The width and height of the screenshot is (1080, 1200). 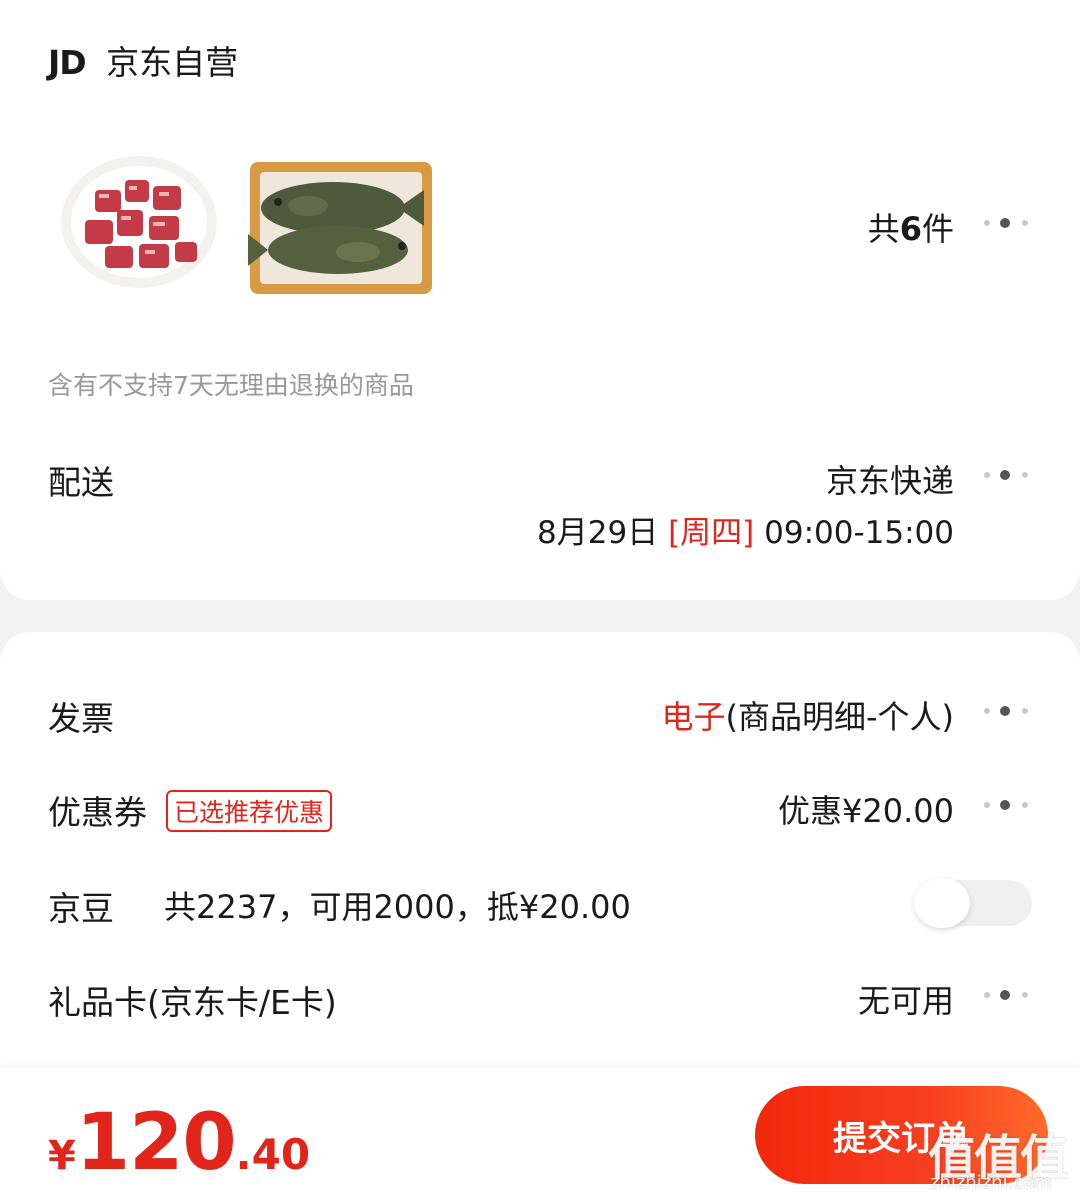 I want to click on total-price: ¥120.40, so click(x=179, y=1143).